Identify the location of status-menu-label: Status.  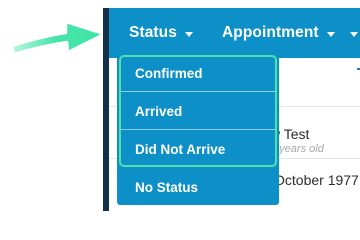
(153, 32).